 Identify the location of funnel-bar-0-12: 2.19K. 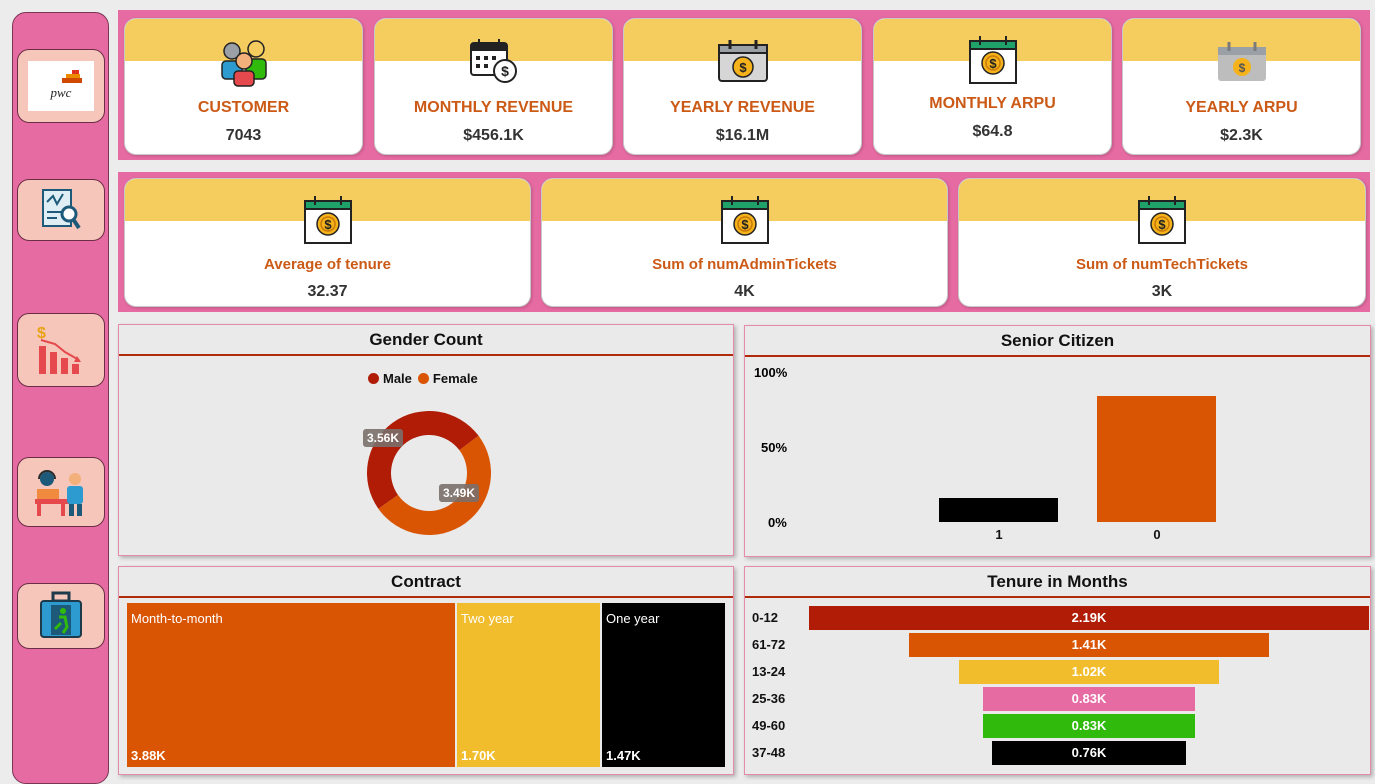
(1089, 618).